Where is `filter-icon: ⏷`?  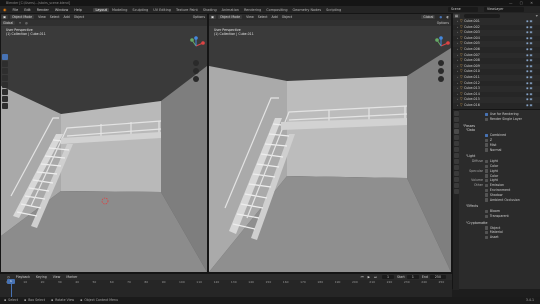
filter-icon: ⏷ is located at coordinates (536, 16).